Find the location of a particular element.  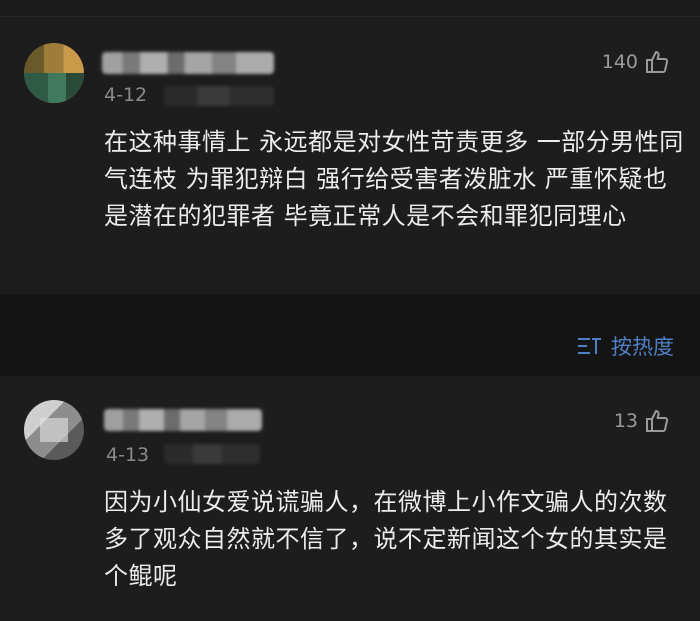

like-button: 140 is located at coordinates (636, 62).